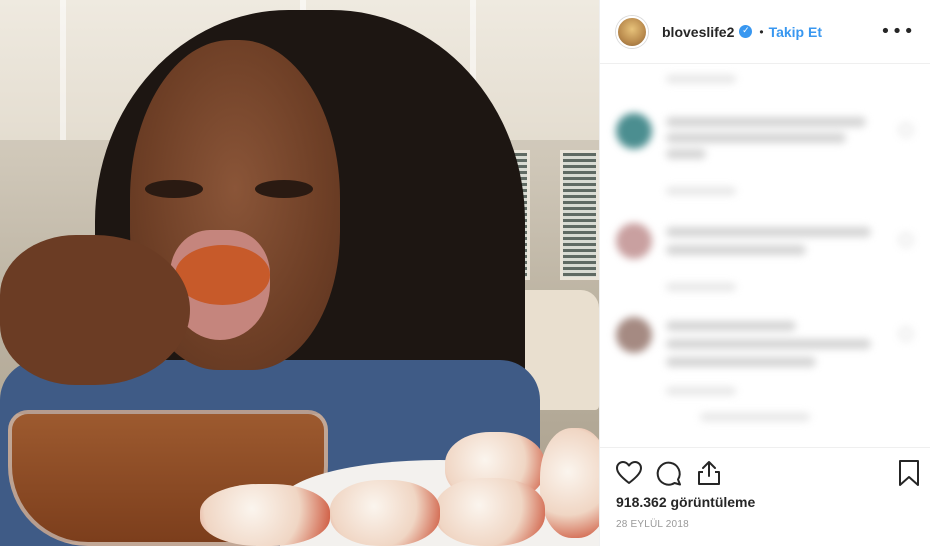  What do you see at coordinates (795, 32) in the screenshot?
I see `follow-button: Takip Et` at bounding box center [795, 32].